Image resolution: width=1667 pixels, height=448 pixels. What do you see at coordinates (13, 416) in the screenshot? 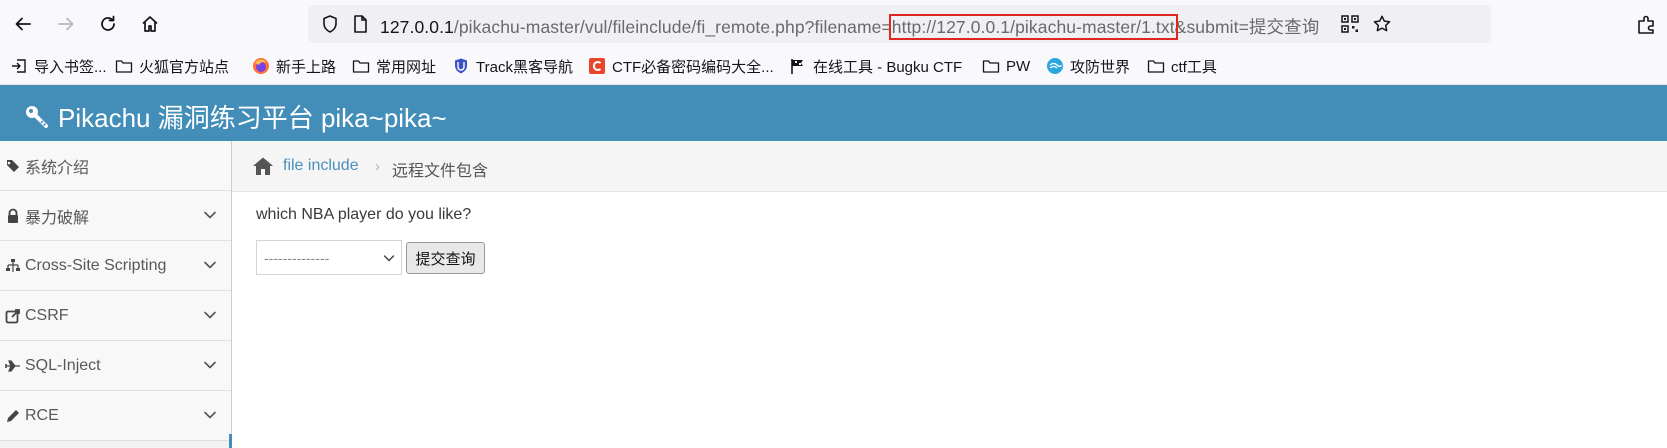
I see `pencil-icon` at bounding box center [13, 416].